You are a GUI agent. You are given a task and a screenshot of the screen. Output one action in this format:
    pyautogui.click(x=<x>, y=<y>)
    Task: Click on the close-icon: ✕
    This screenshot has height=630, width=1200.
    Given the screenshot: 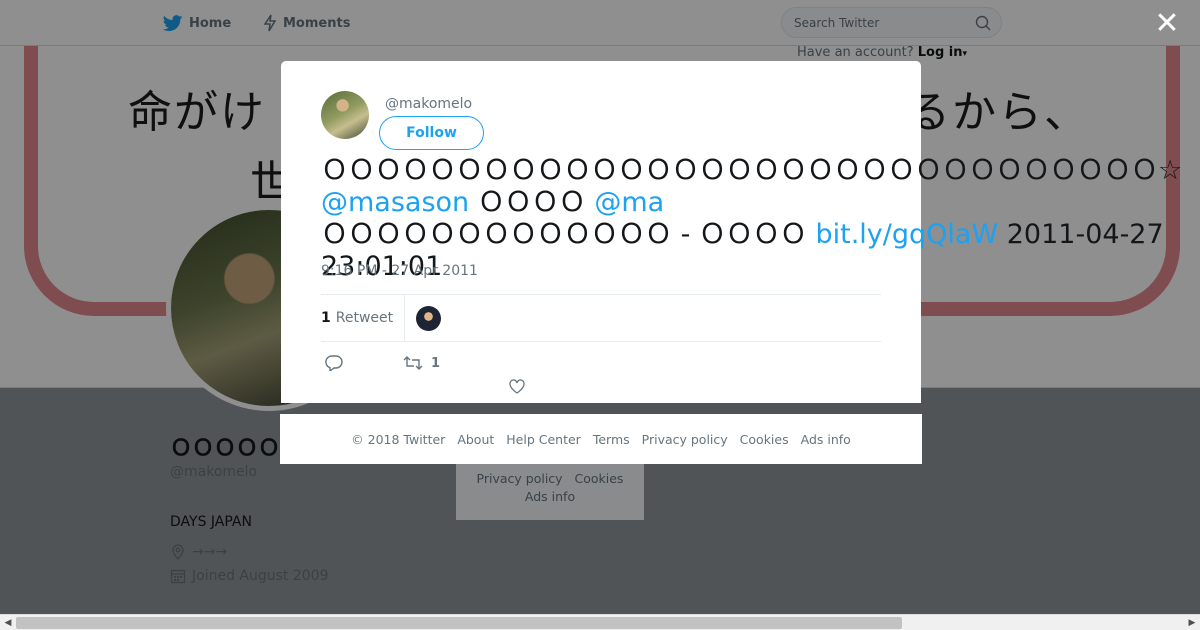 What is the action you would take?
    pyautogui.click(x=1167, y=24)
    